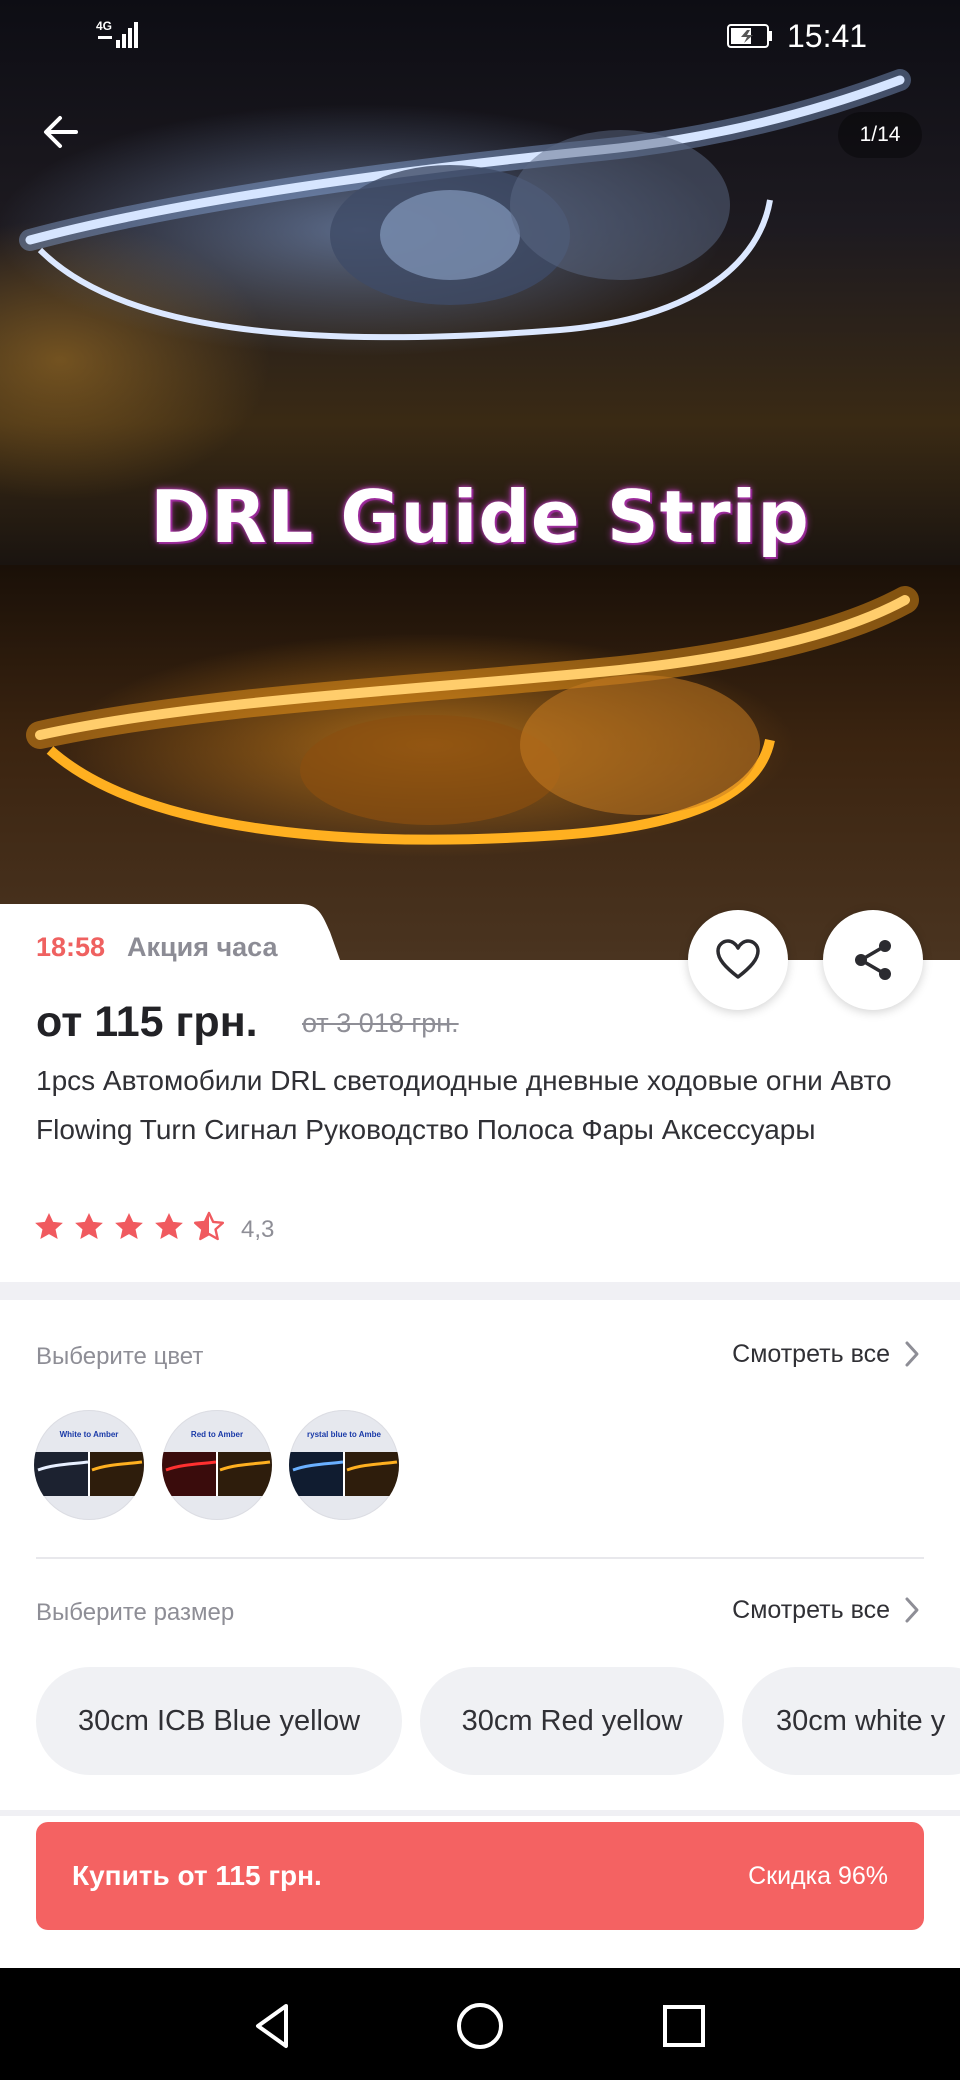 This screenshot has width=960, height=2080. What do you see at coordinates (258, 1229) in the screenshot?
I see `rating-value: 4,3` at bounding box center [258, 1229].